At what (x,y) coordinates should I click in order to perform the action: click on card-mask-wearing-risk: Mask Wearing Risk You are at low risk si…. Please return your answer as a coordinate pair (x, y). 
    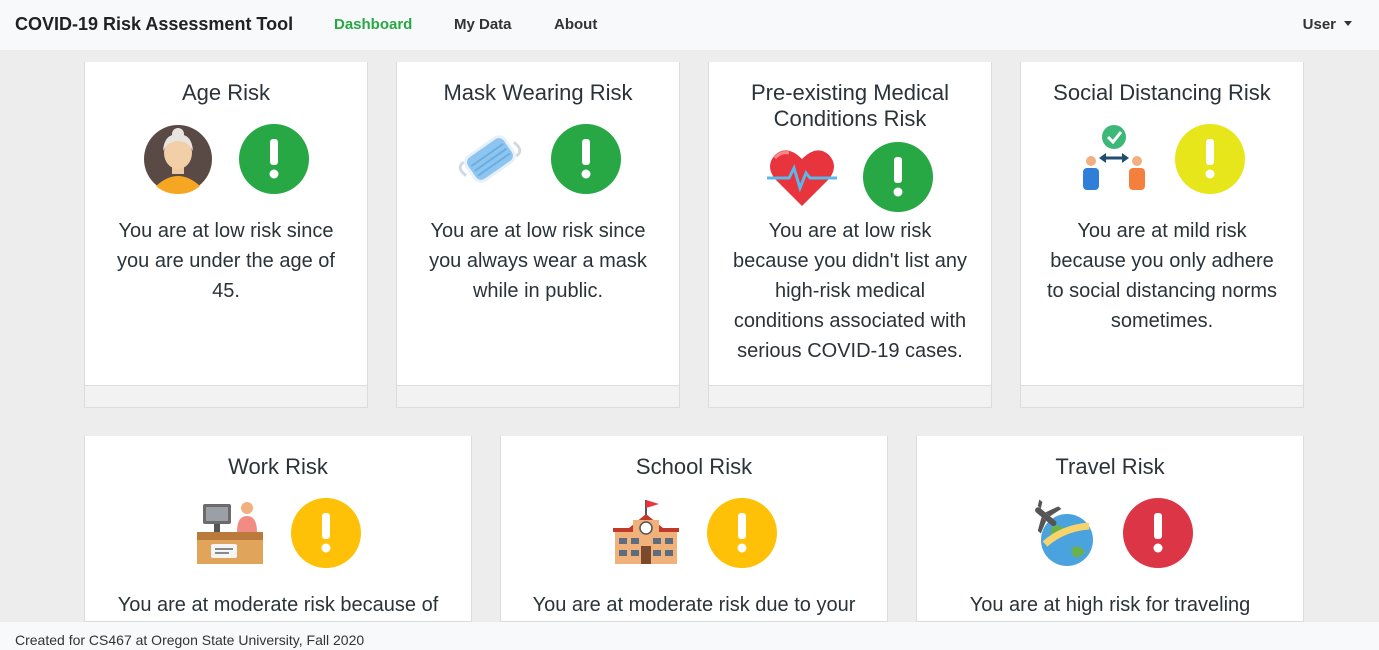
    Looking at the image, I should click on (538, 235).